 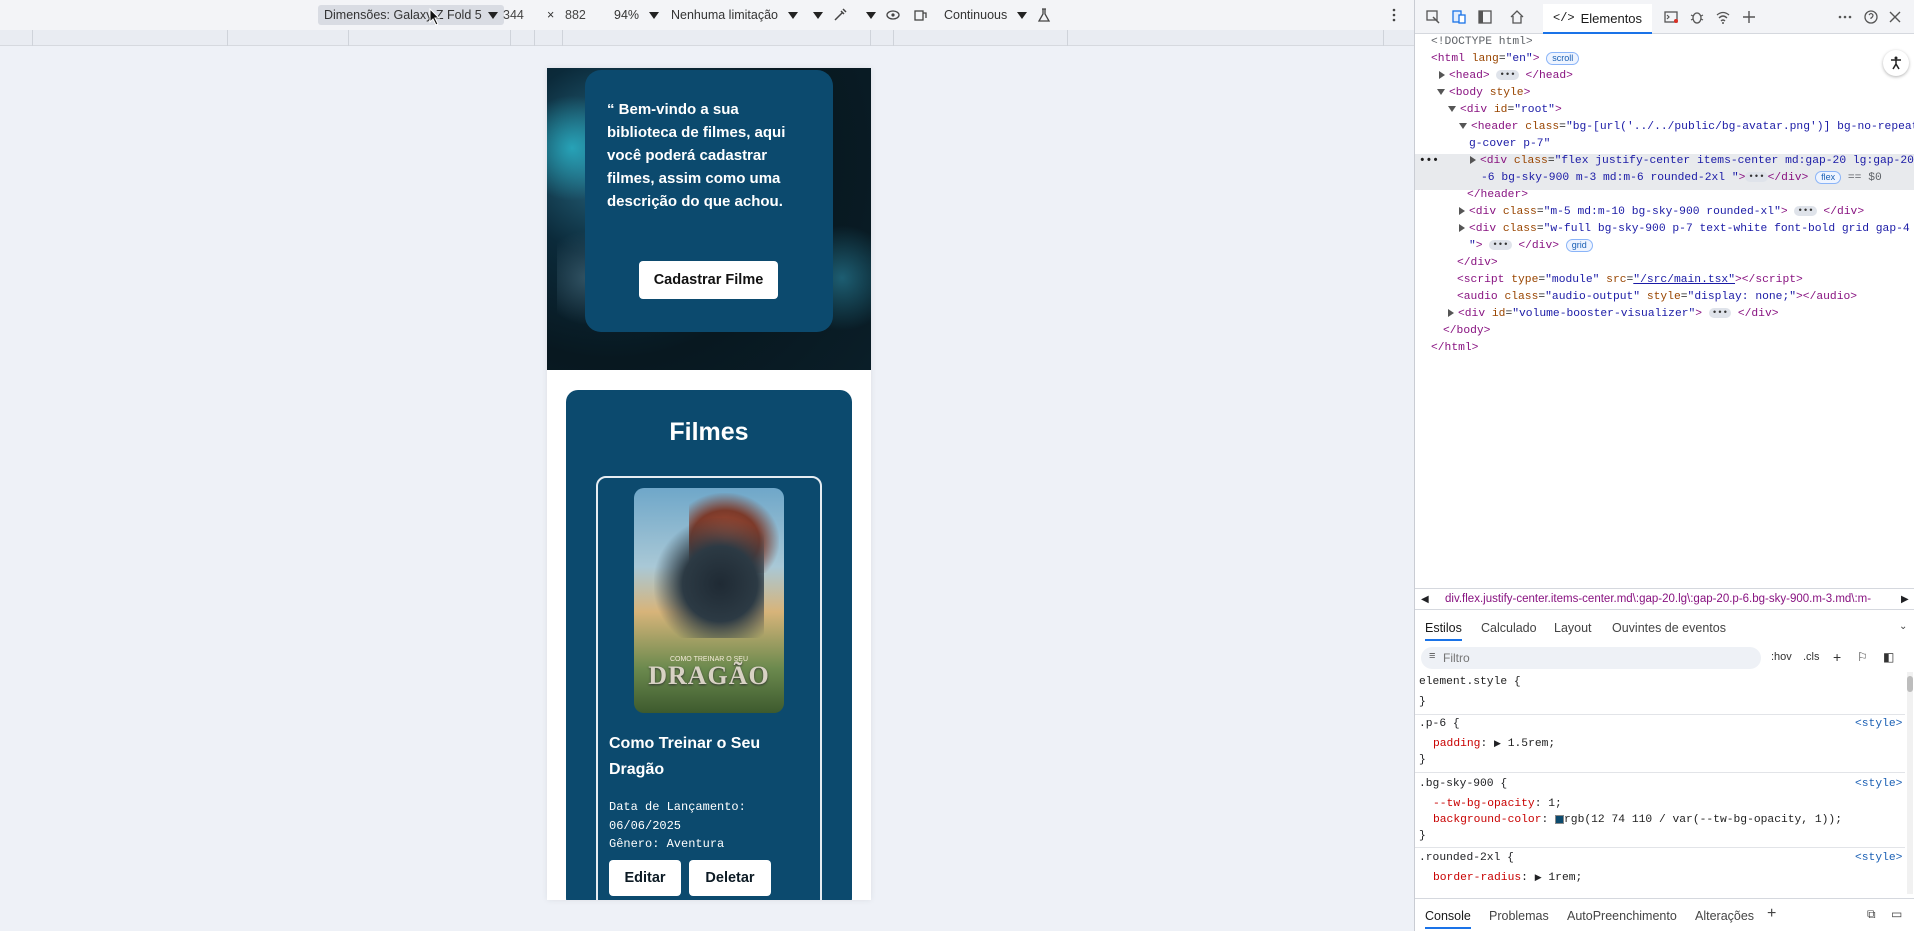 I want to click on tab-computed: Calculado, so click(x=1509, y=628).